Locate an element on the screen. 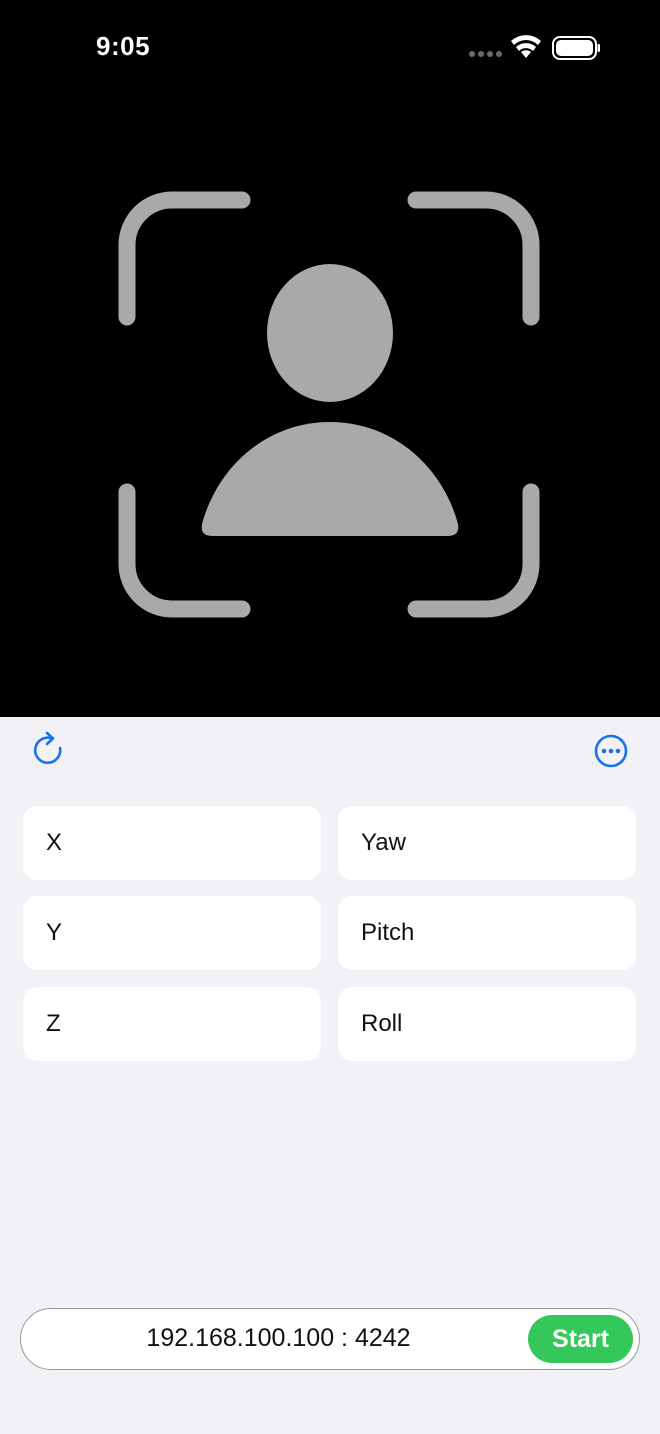 This screenshot has width=660, height=1434. value-label-roll: Roll is located at coordinates (382, 1023).